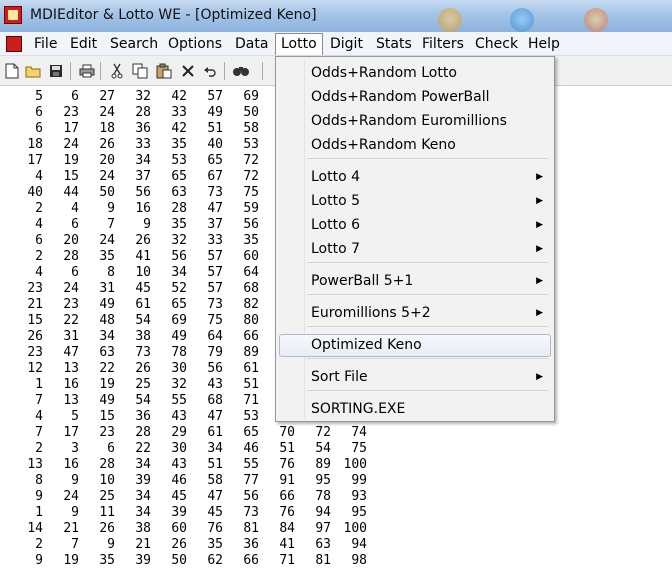 This screenshot has height=570, width=672. What do you see at coordinates (415, 377) in the screenshot?
I see `menu-item-sort-file: Sort File ▶` at bounding box center [415, 377].